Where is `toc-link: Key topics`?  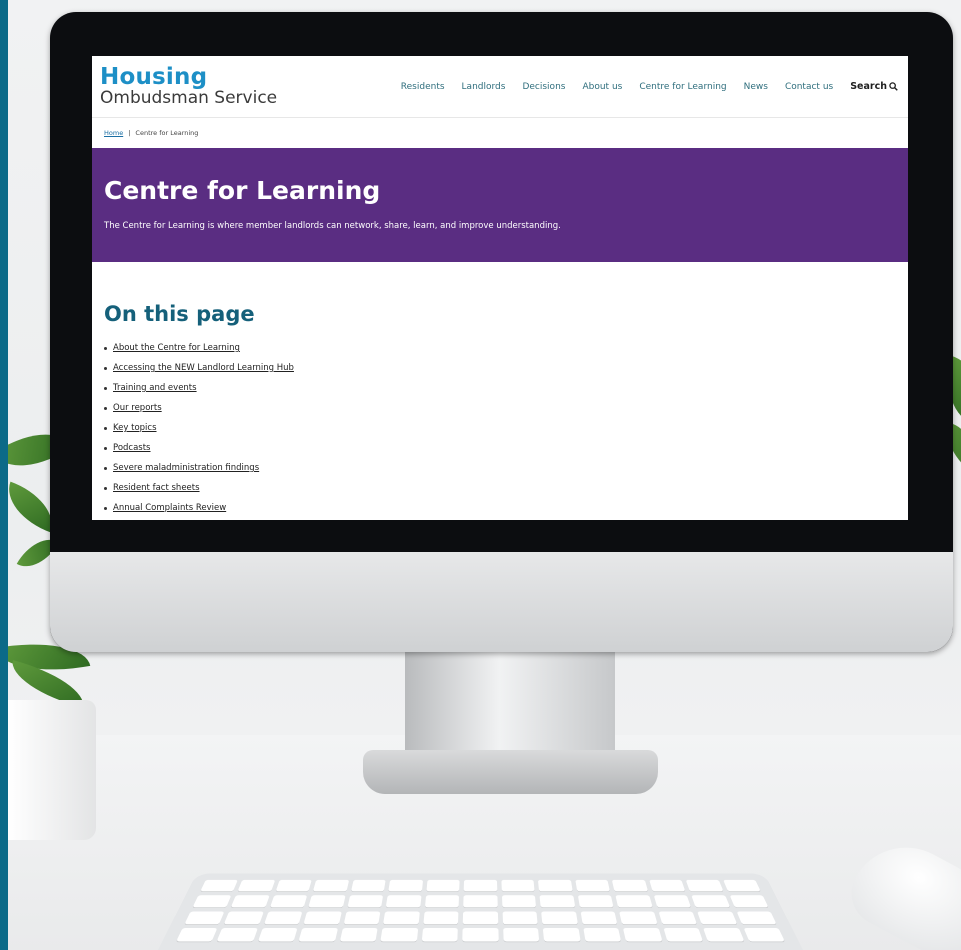
toc-link: Key topics is located at coordinates (135, 428).